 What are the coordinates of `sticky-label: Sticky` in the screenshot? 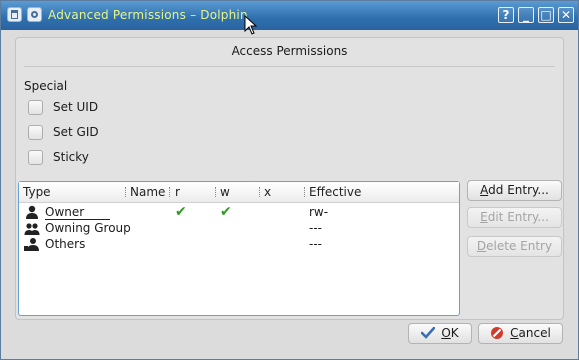 It's located at (71, 157).